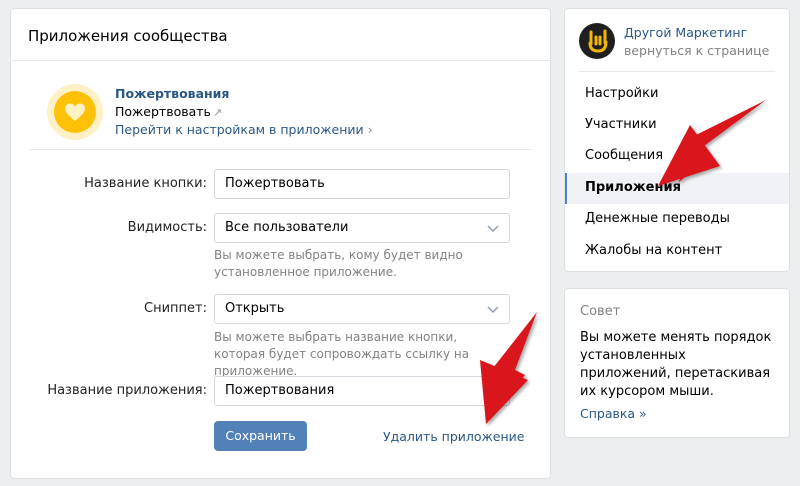 The width and height of the screenshot is (800, 486). What do you see at coordinates (622, 93) in the screenshot?
I see `sidebar-item-label: Настройки` at bounding box center [622, 93].